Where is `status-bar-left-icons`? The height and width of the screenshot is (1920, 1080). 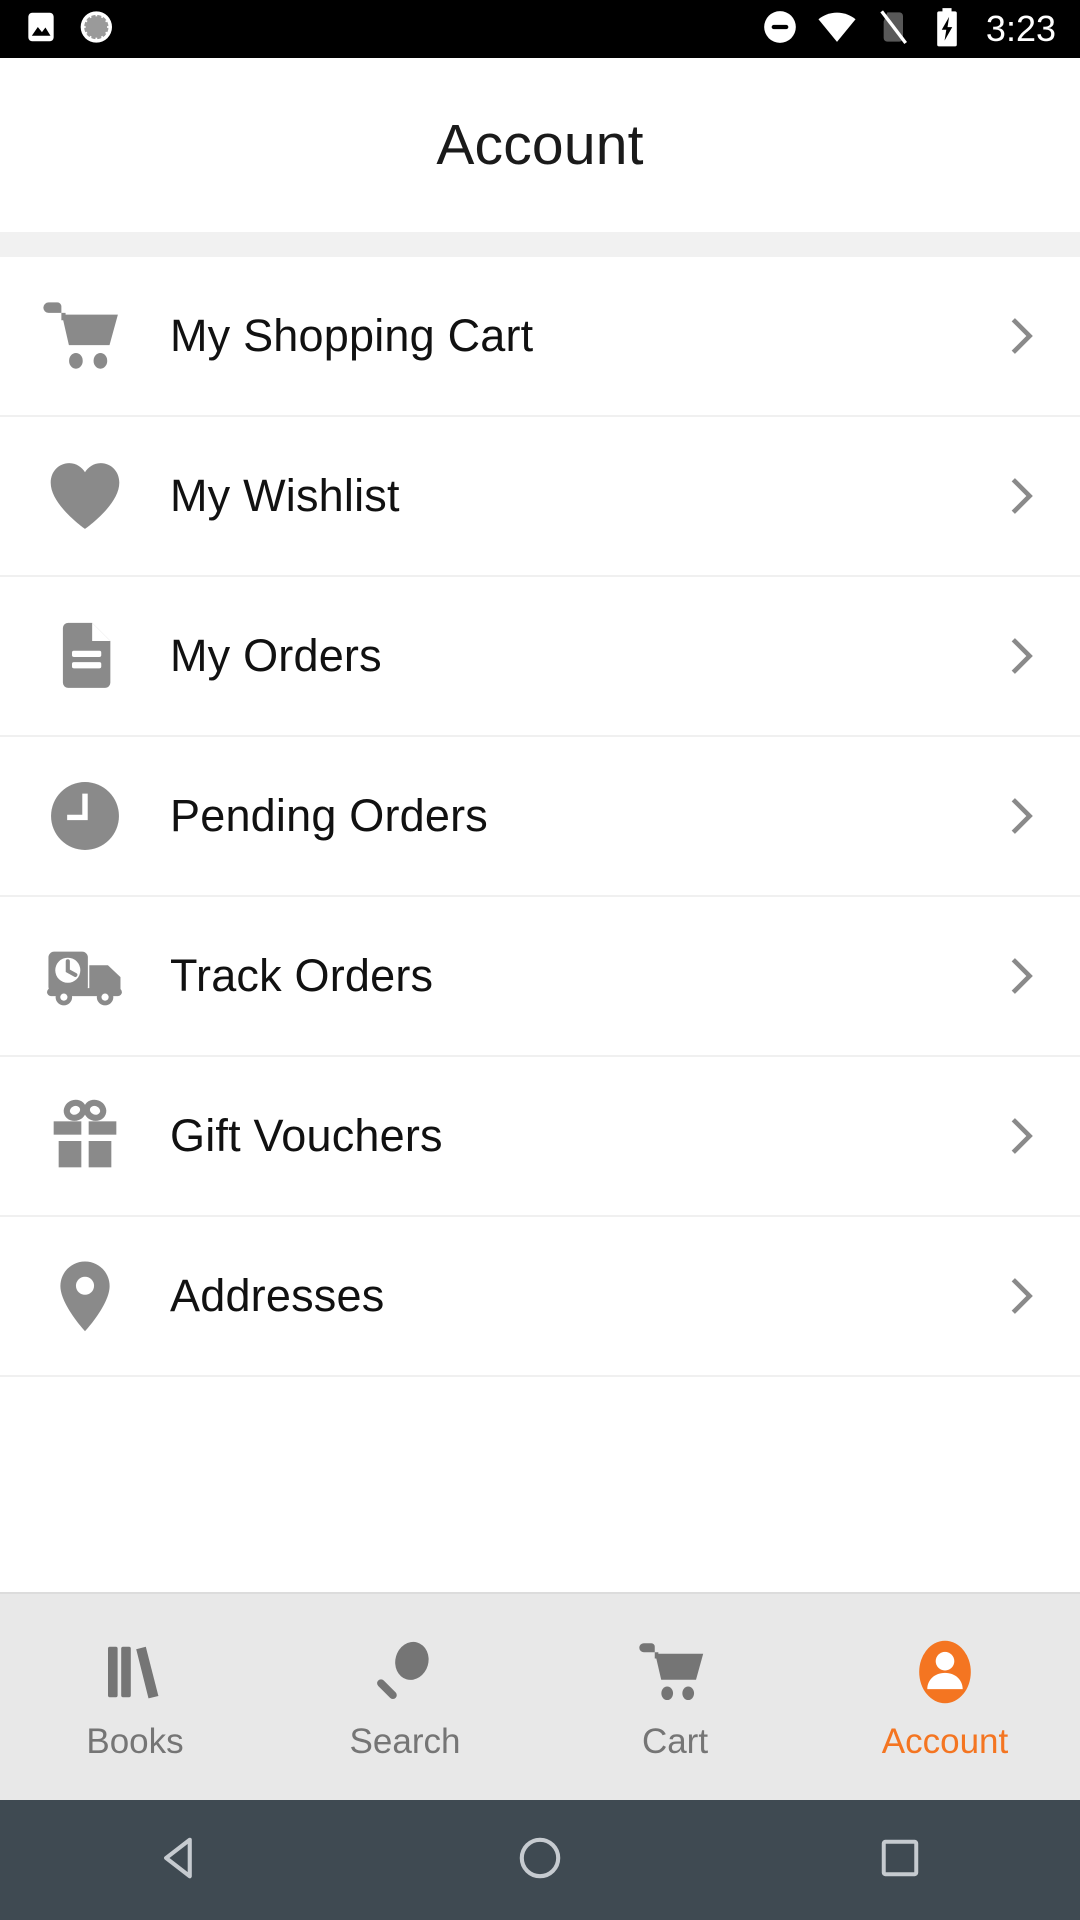 status-bar-left-icons is located at coordinates (59, 29).